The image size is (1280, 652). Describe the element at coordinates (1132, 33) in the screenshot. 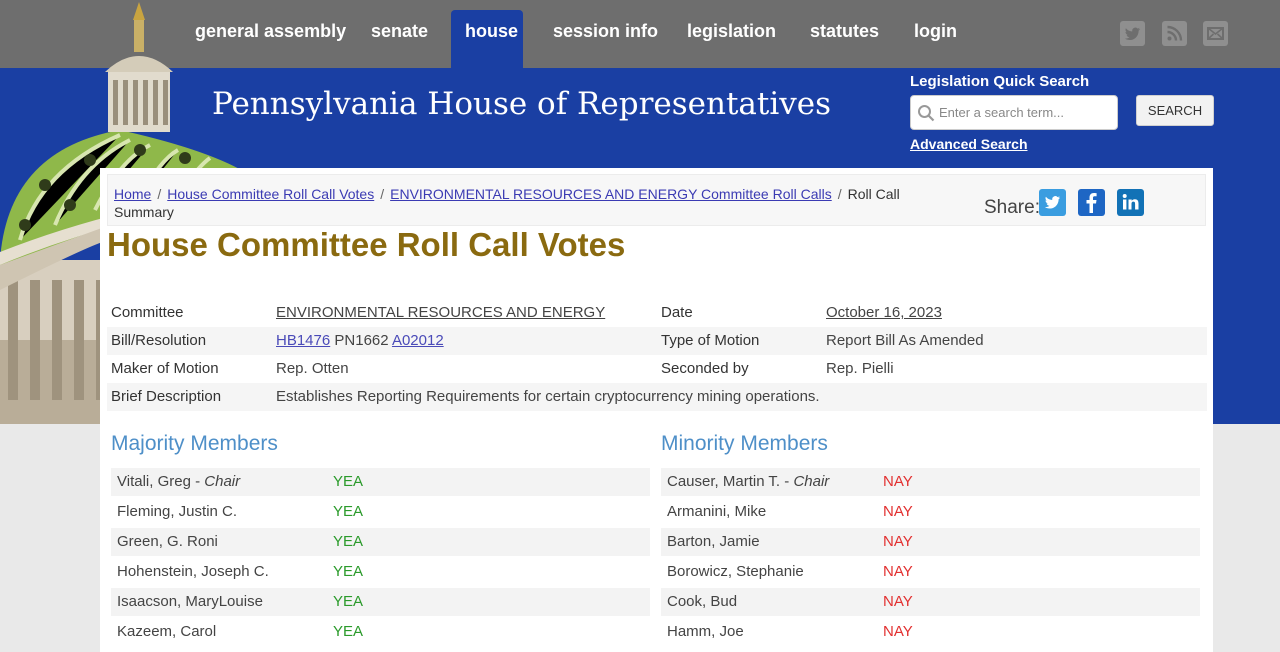

I see `twitter-icon` at that location.